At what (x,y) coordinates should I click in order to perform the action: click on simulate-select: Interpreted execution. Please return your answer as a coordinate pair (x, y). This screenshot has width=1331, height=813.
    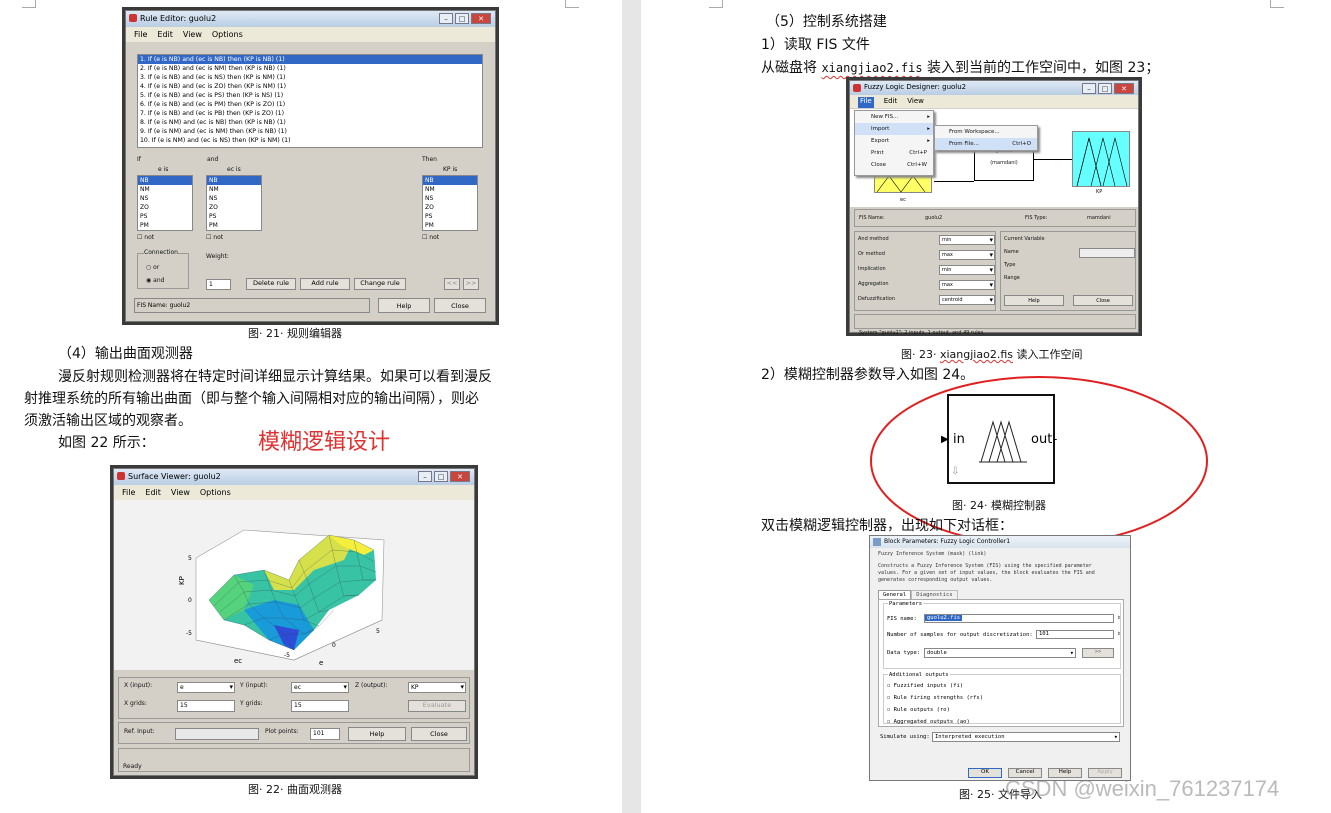
    Looking at the image, I should click on (1026, 737).